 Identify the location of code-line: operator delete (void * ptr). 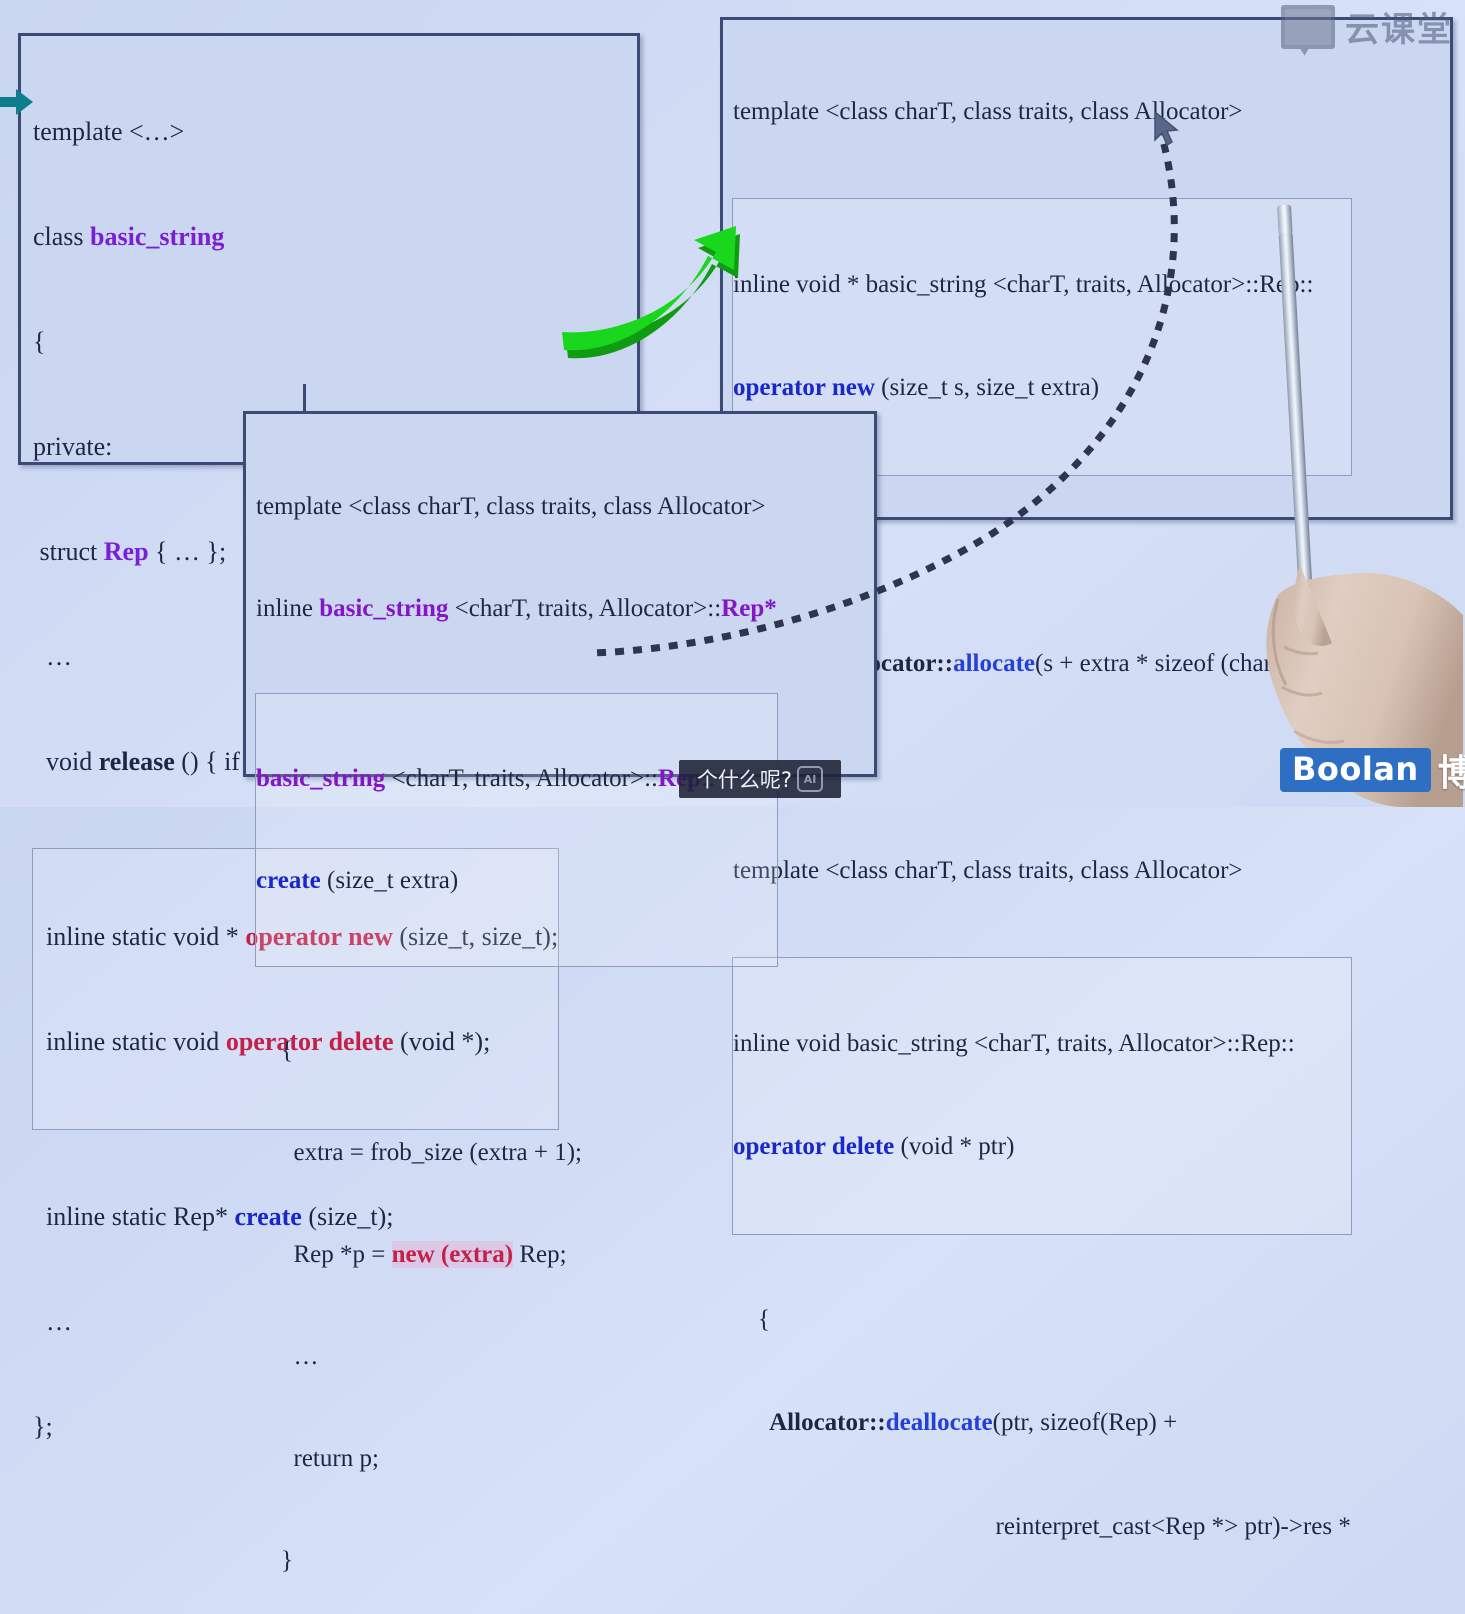
(1042, 1147).